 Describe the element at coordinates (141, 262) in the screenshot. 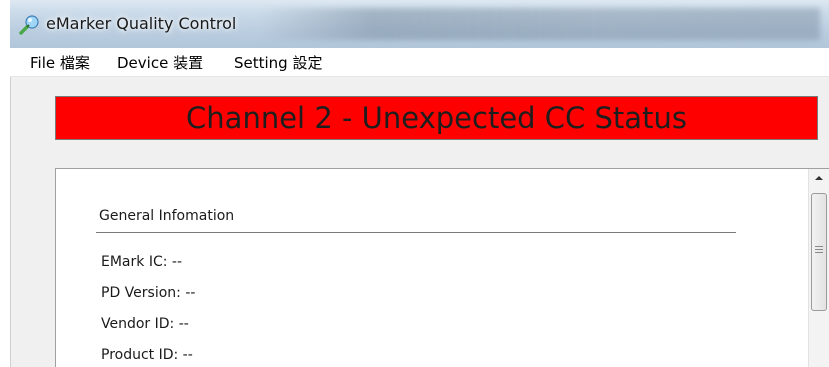

I see `emark-ic-field: EMark IC: --` at that location.